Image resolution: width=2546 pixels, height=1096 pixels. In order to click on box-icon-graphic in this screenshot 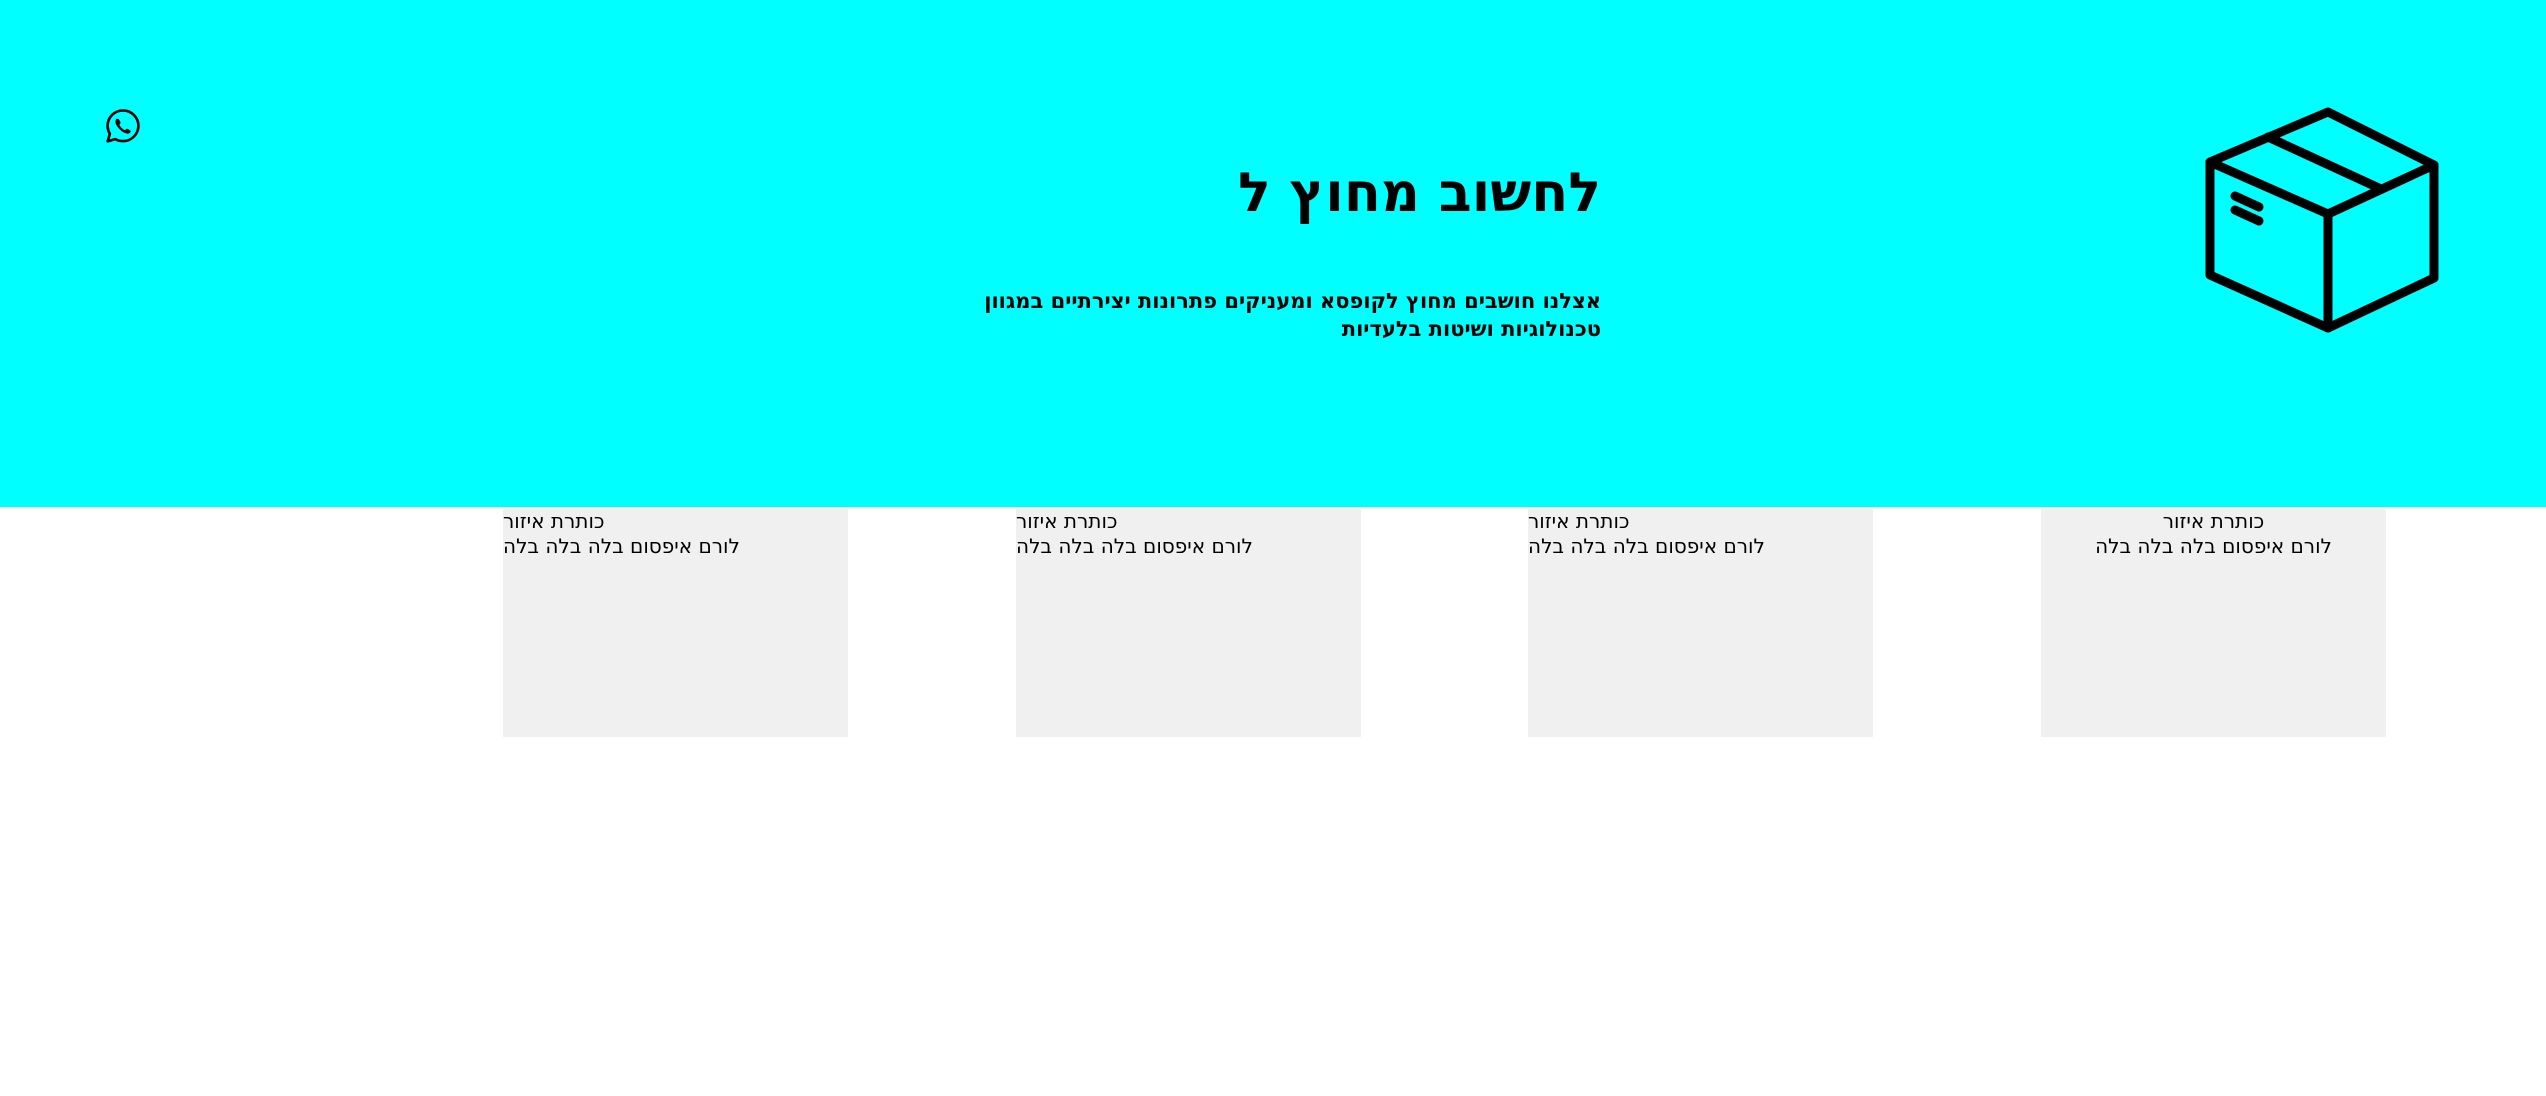, I will do `click(2322, 220)`.